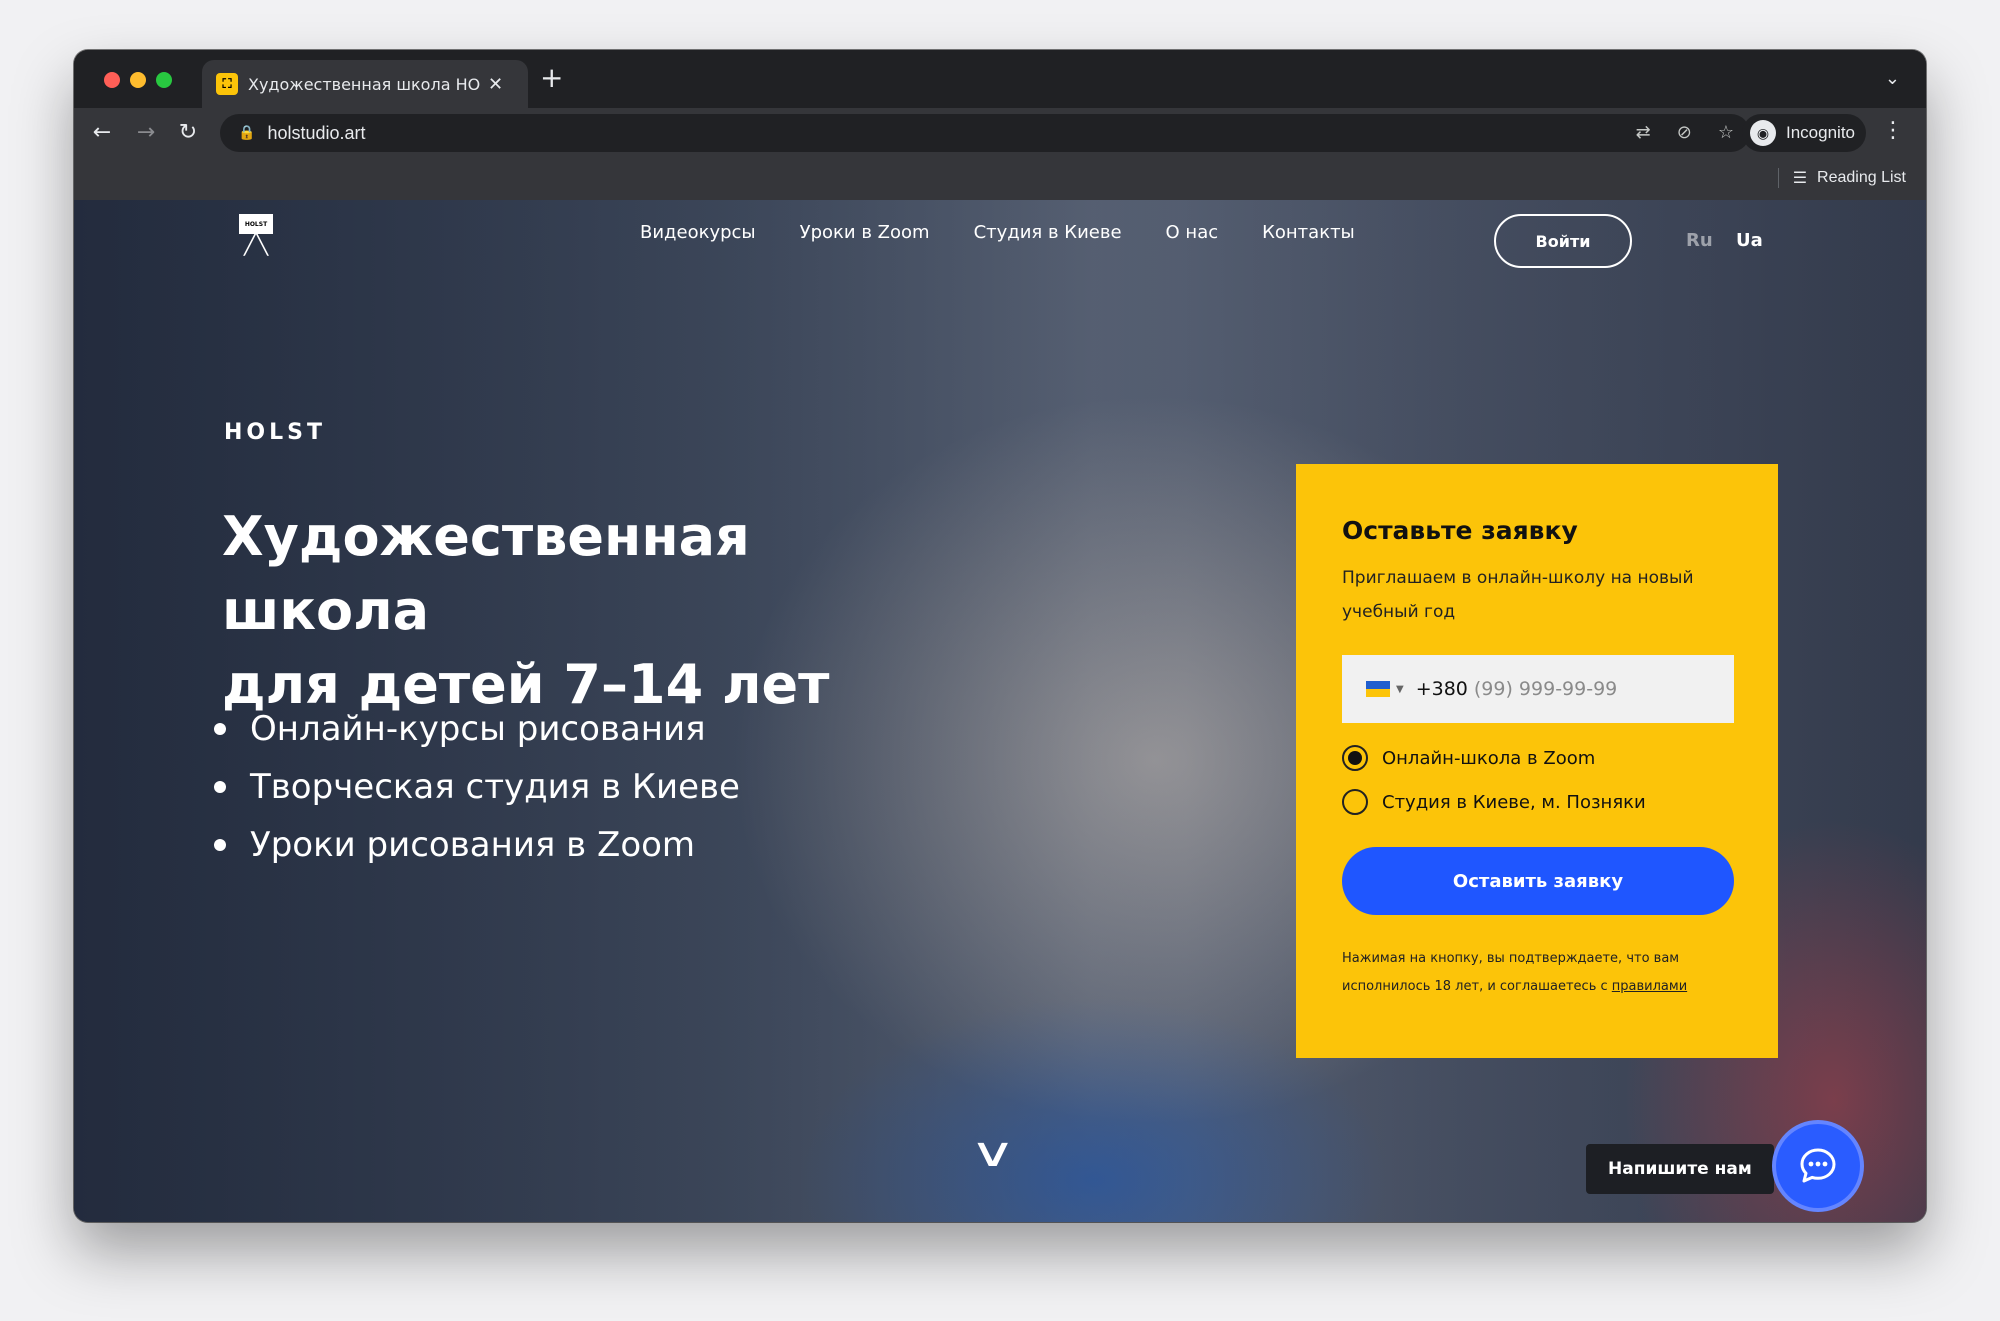 This screenshot has width=2000, height=1321. What do you see at coordinates (1649, 986) in the screenshot?
I see `rules-link: правилами` at bounding box center [1649, 986].